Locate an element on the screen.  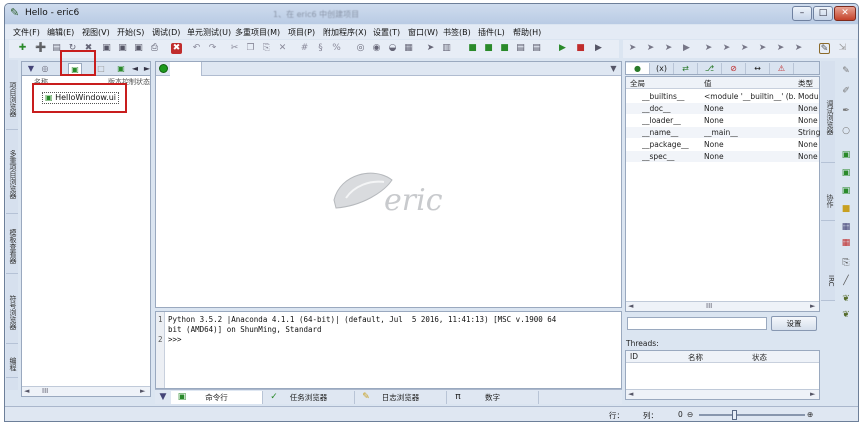
shell-prompt: >>> is located at coordinates (175, 339).